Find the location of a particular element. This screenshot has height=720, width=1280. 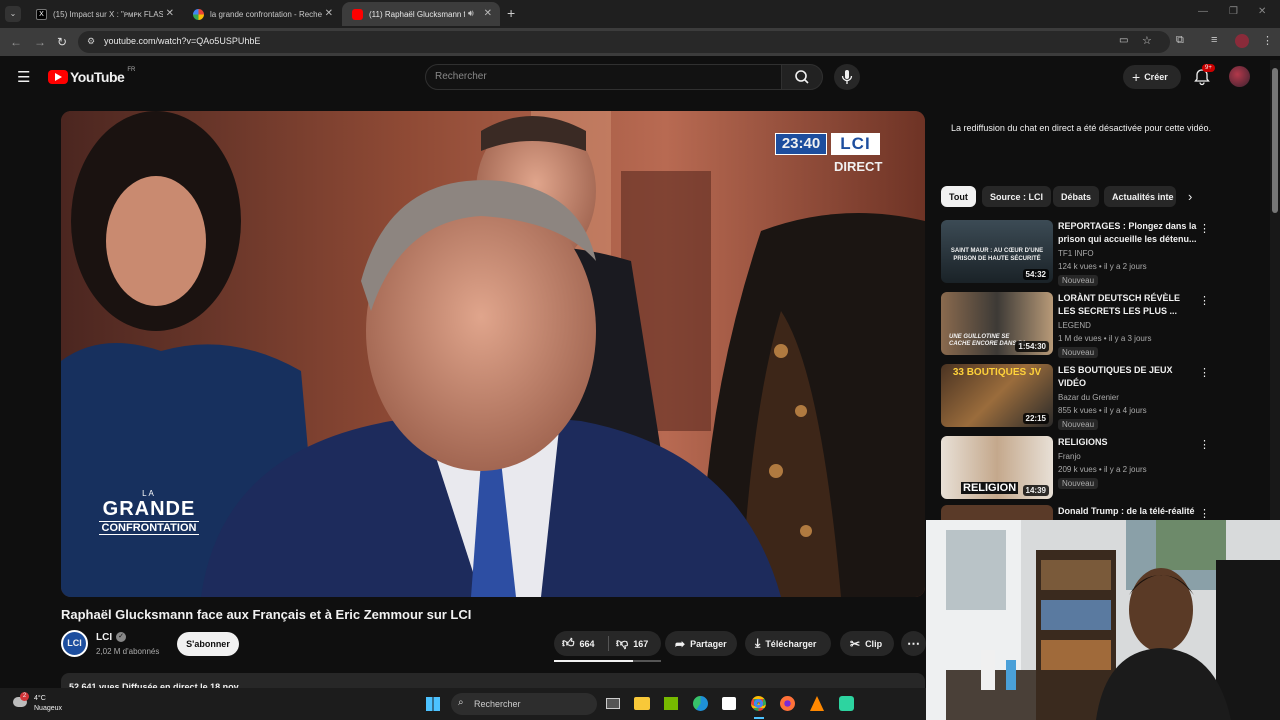

chip-debats: Débats is located at coordinates (1076, 196).